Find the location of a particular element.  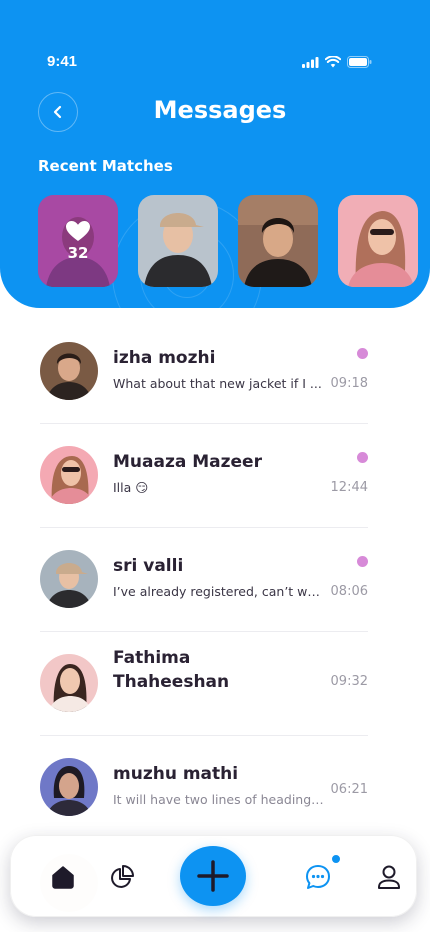

contact-name: sri valli is located at coordinates (148, 566).